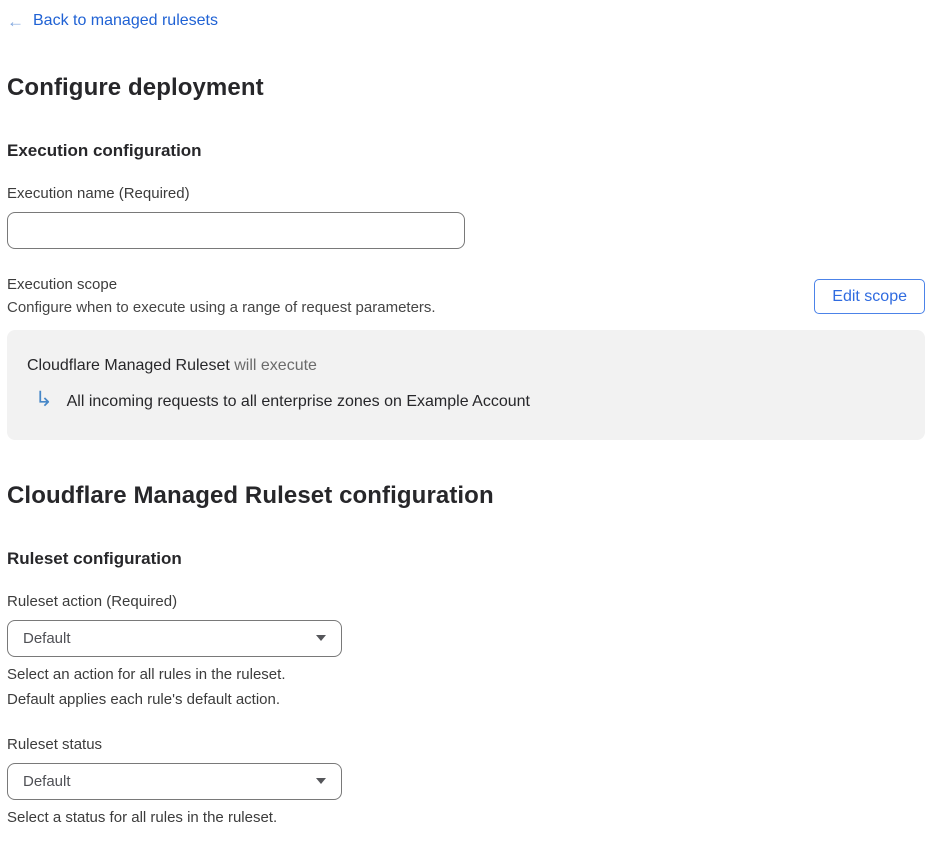 The height and width of the screenshot is (844, 931). What do you see at coordinates (104, 150) in the screenshot?
I see `section-title-execution-configuration: Execution configuration` at bounding box center [104, 150].